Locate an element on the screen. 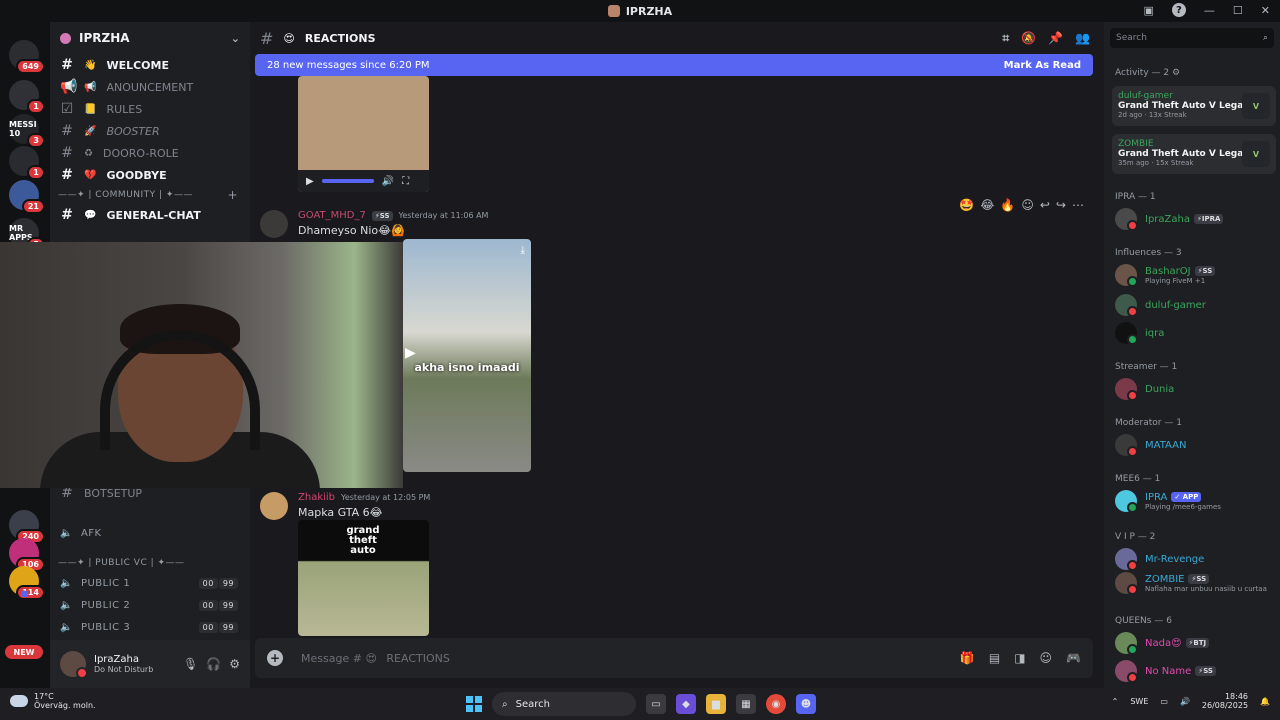  more-icon: ⋯ is located at coordinates (1078, 205).